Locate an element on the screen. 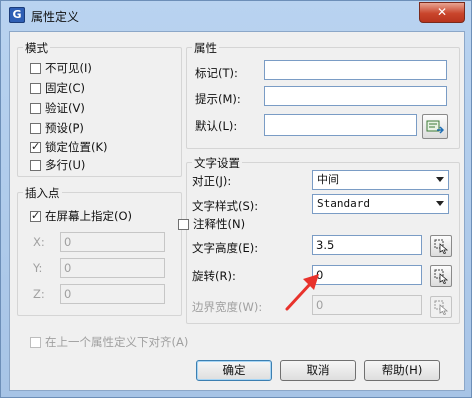 Image resolution: width=472 pixels, height=398 pixels. text-settings-title: 文字设置 is located at coordinates (217, 163).